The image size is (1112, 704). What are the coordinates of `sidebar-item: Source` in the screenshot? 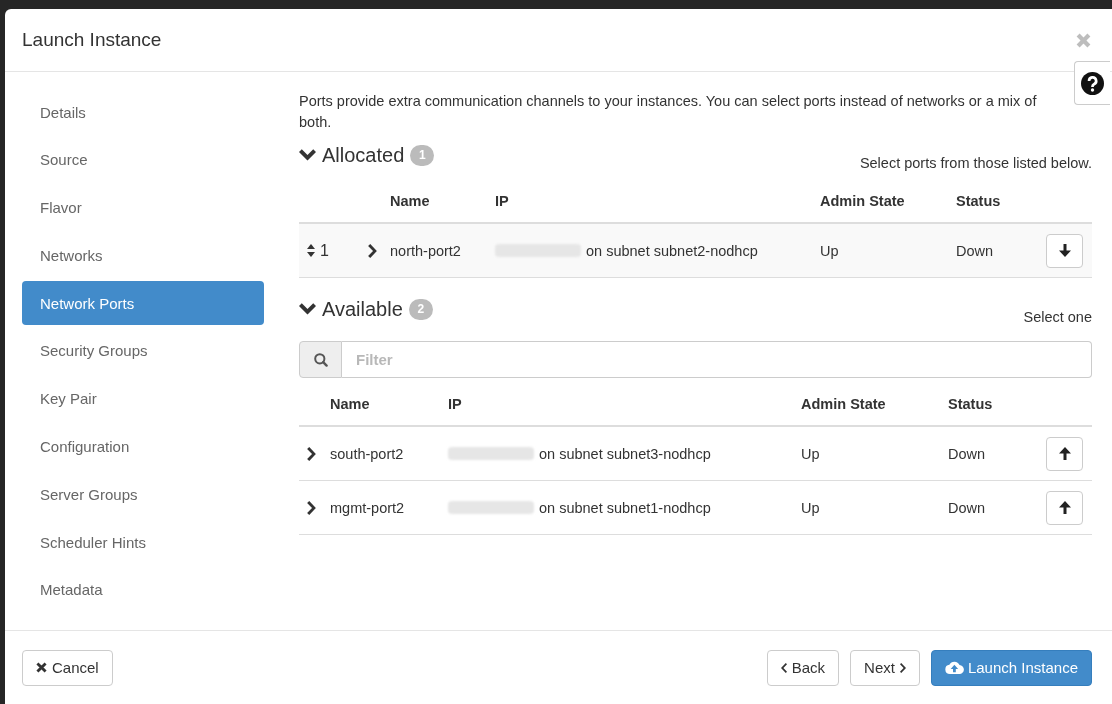 It's located at (143, 159).